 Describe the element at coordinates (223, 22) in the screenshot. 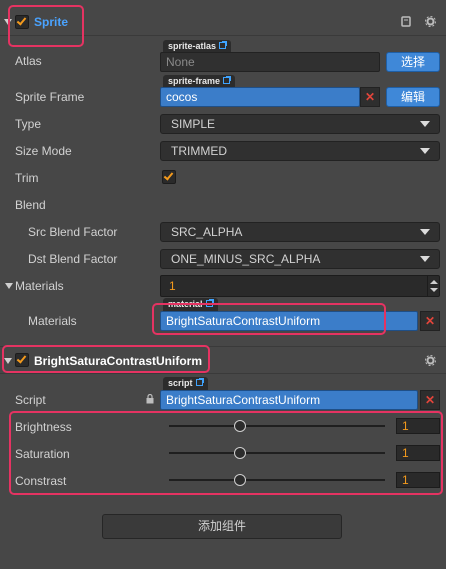

I see `sprite-component-header: Sprite` at that location.